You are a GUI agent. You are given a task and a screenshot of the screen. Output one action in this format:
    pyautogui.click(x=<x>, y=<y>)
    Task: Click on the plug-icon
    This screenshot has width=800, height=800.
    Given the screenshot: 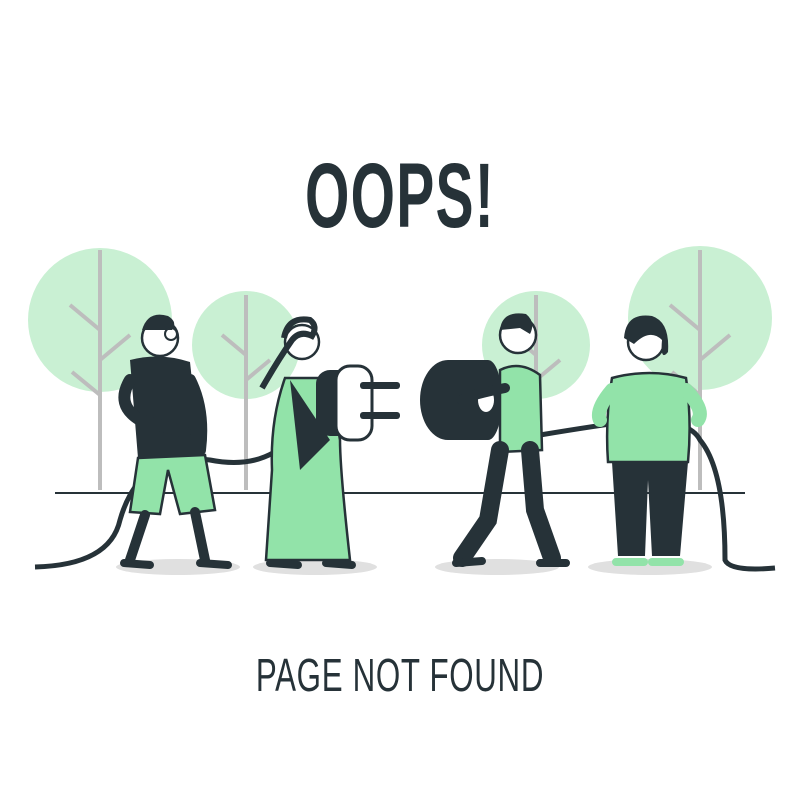 What is the action you would take?
    pyautogui.click(x=358, y=403)
    